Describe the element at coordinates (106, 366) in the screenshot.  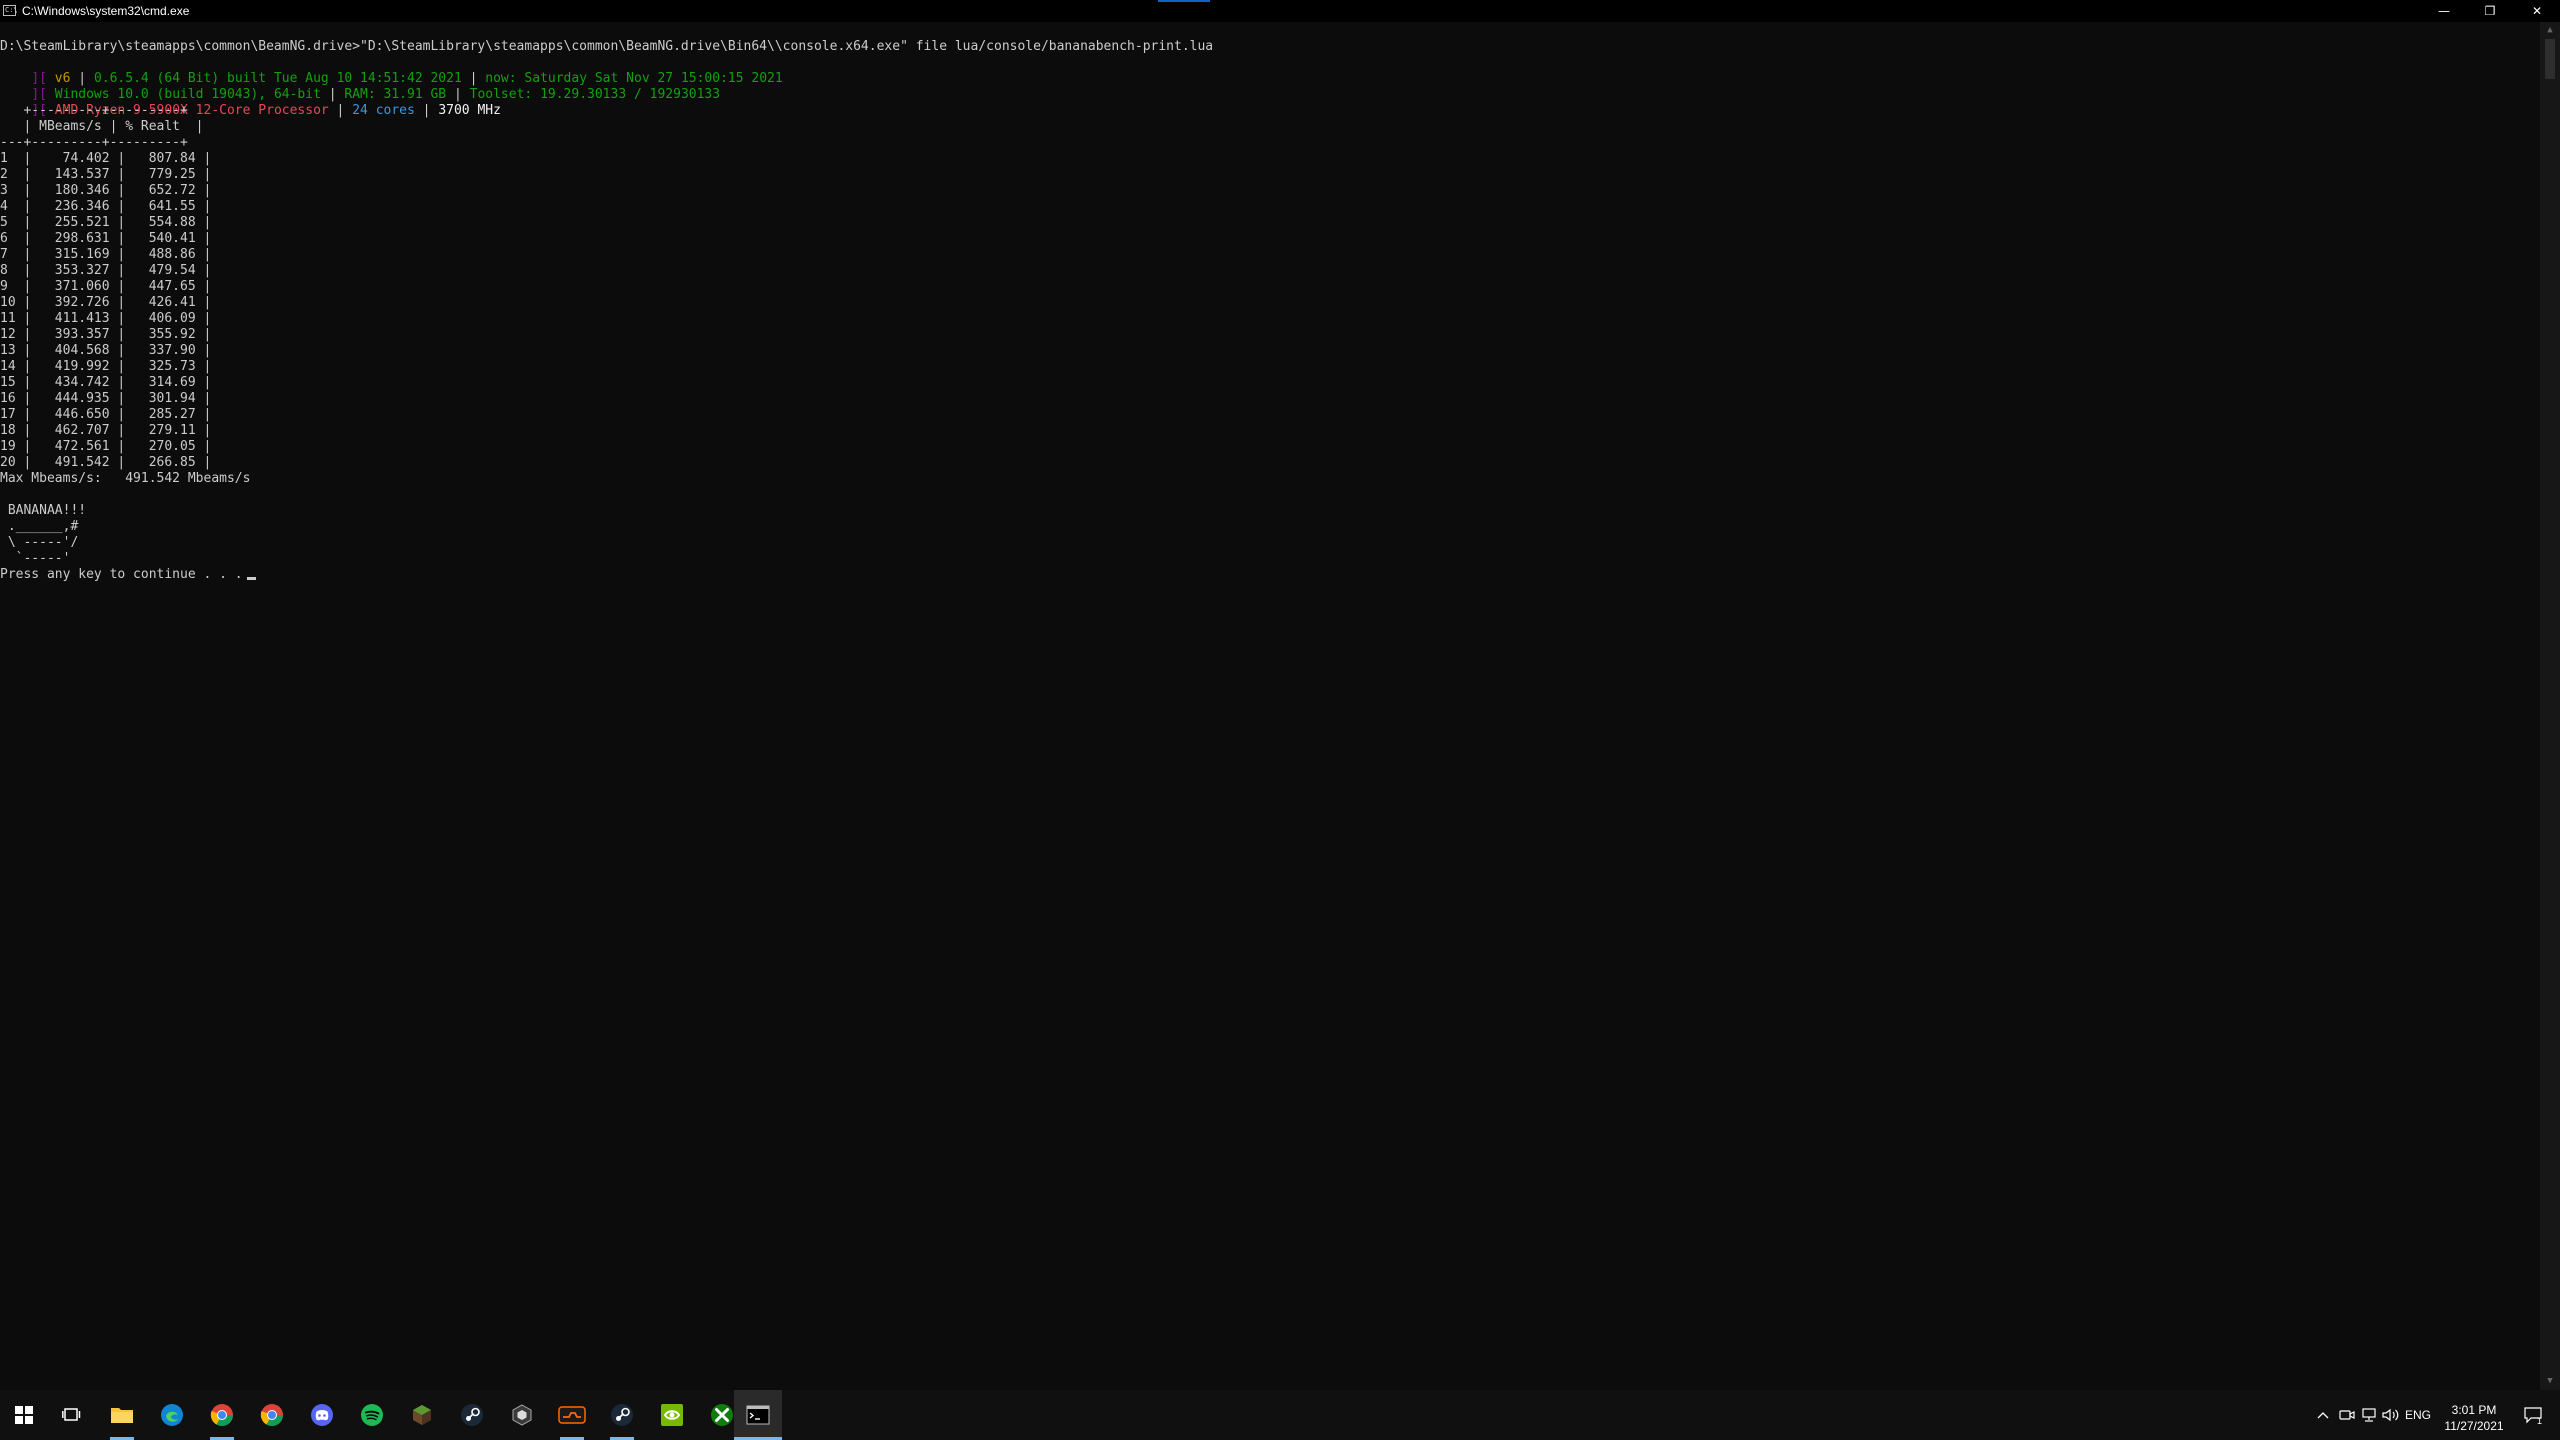
I see `table-row: 14 | 419.992 | 325.73 |` at that location.